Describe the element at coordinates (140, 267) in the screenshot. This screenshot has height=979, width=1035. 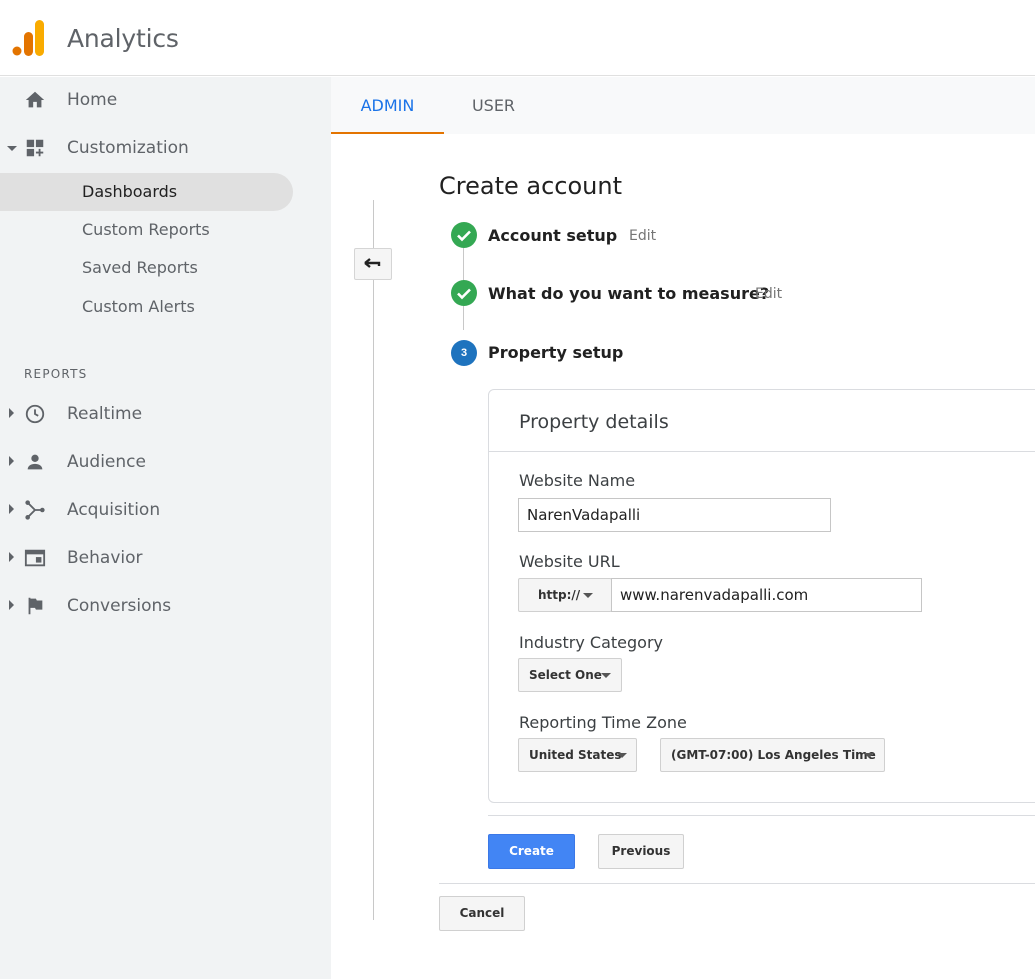
I see `sidebar-item-label: Saved Reports` at that location.